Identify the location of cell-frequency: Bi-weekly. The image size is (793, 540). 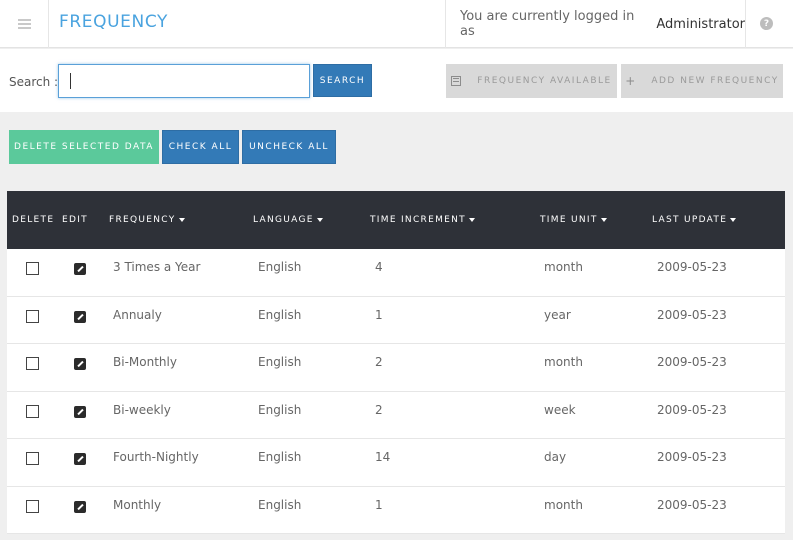
(142, 409).